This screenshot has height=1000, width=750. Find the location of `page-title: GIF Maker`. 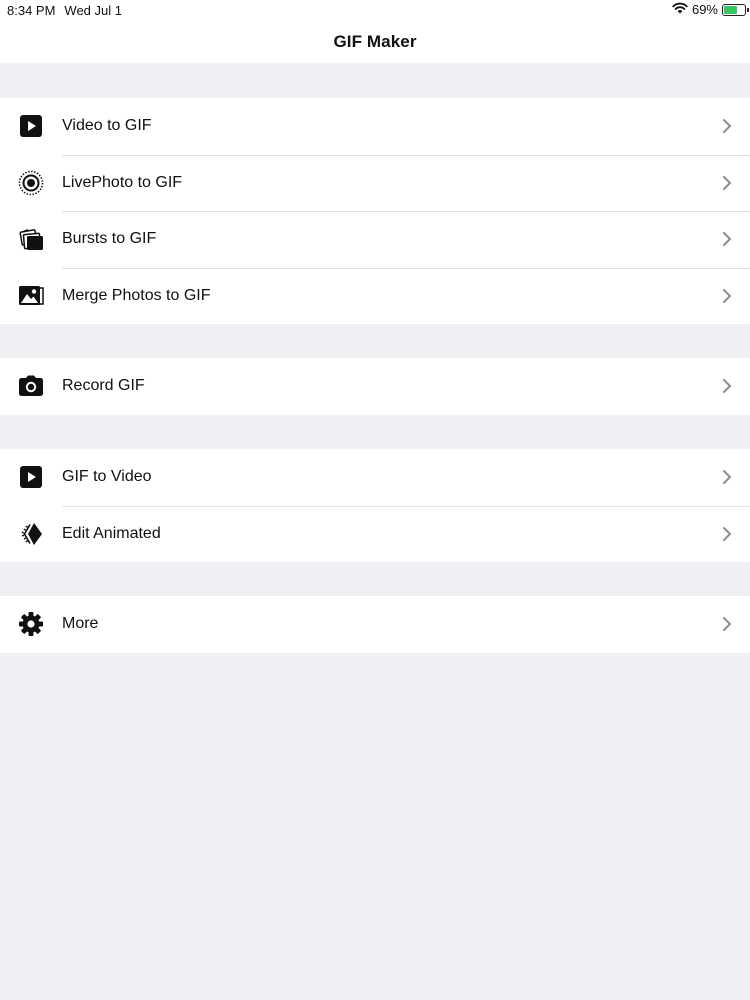

page-title: GIF Maker is located at coordinates (375, 41).